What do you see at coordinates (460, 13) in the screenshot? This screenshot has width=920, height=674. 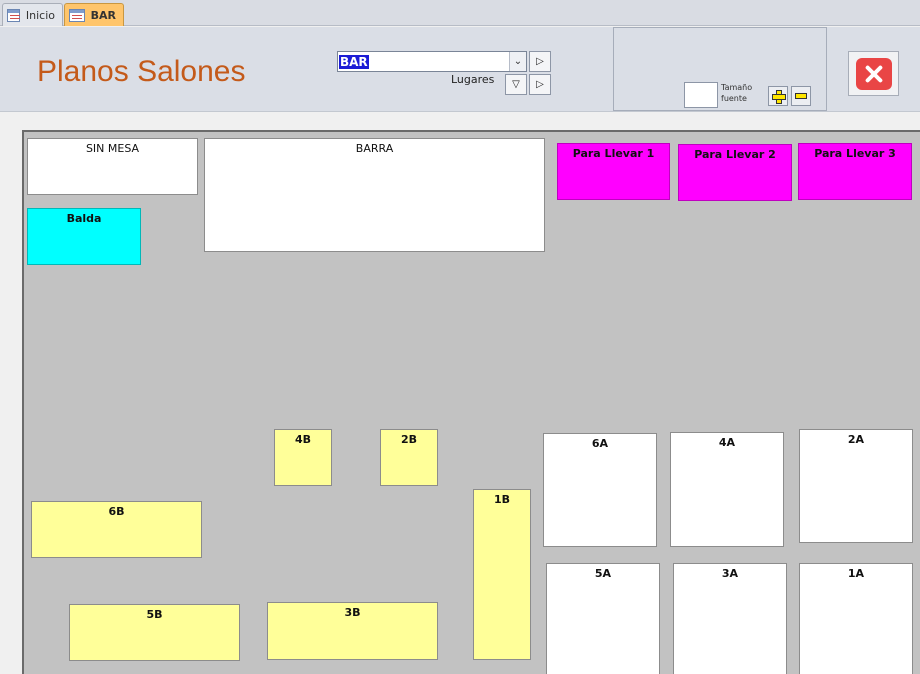 I see `document-tab-bar: Inicio BAR` at bounding box center [460, 13].